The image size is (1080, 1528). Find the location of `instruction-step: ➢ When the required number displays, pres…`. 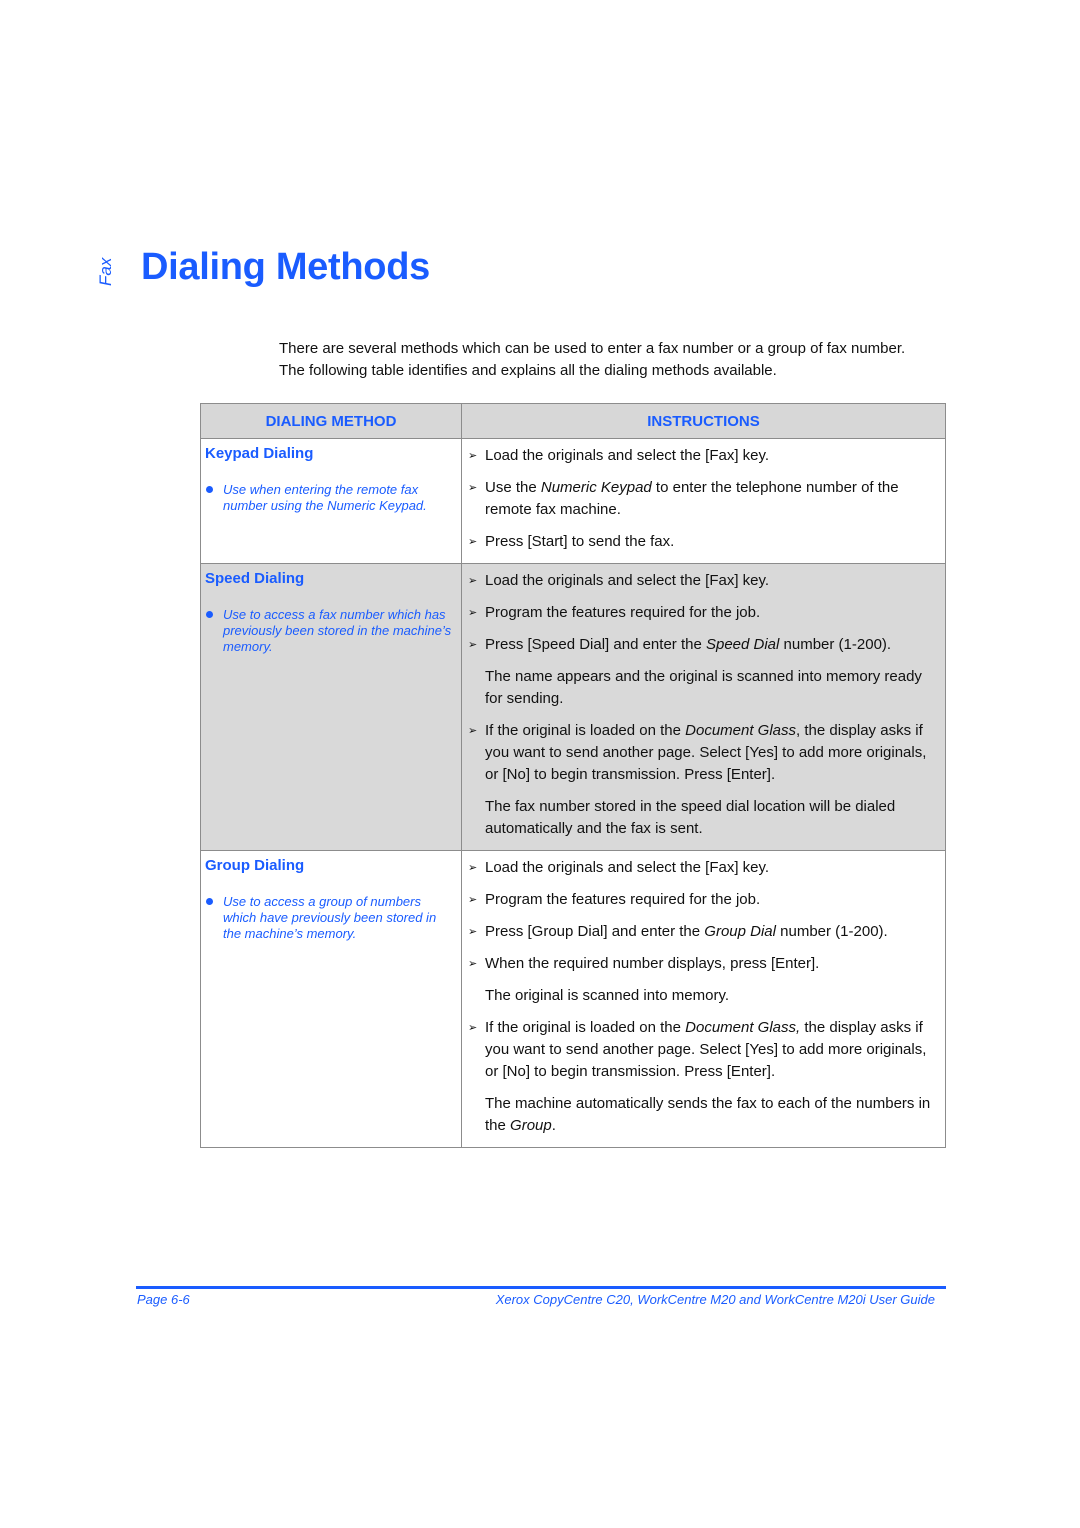

instruction-step: ➢ When the required number displays, pres… is located at coordinates (702, 964).